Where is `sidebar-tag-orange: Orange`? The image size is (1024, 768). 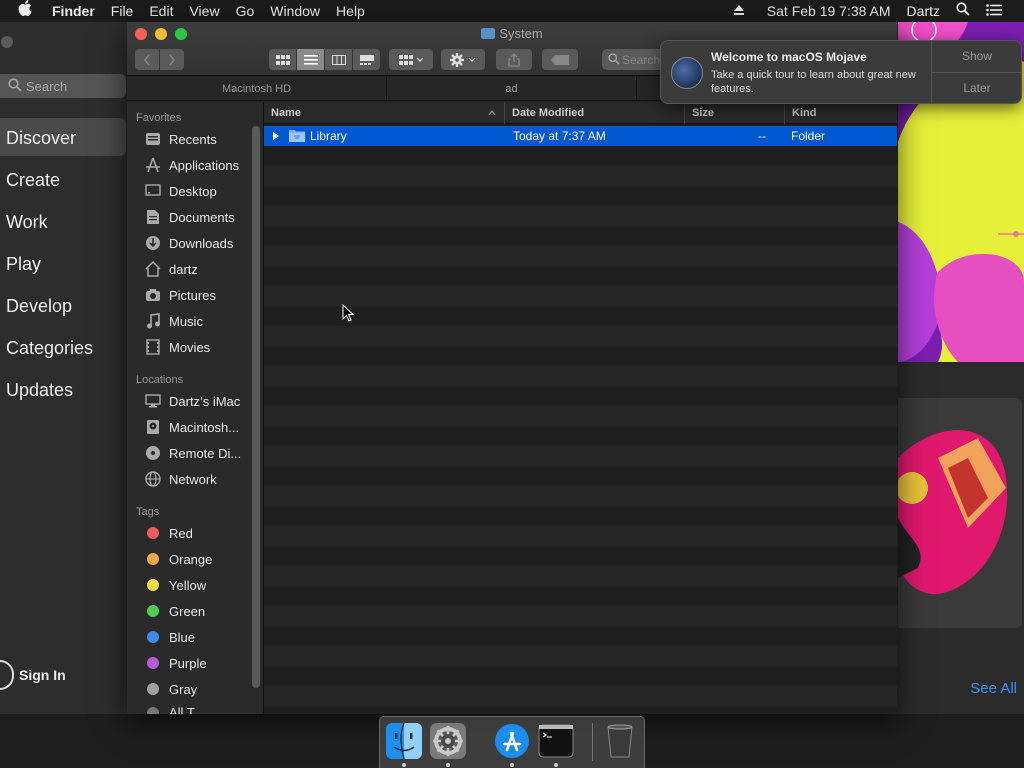 sidebar-tag-orange: Orange is located at coordinates (178, 559).